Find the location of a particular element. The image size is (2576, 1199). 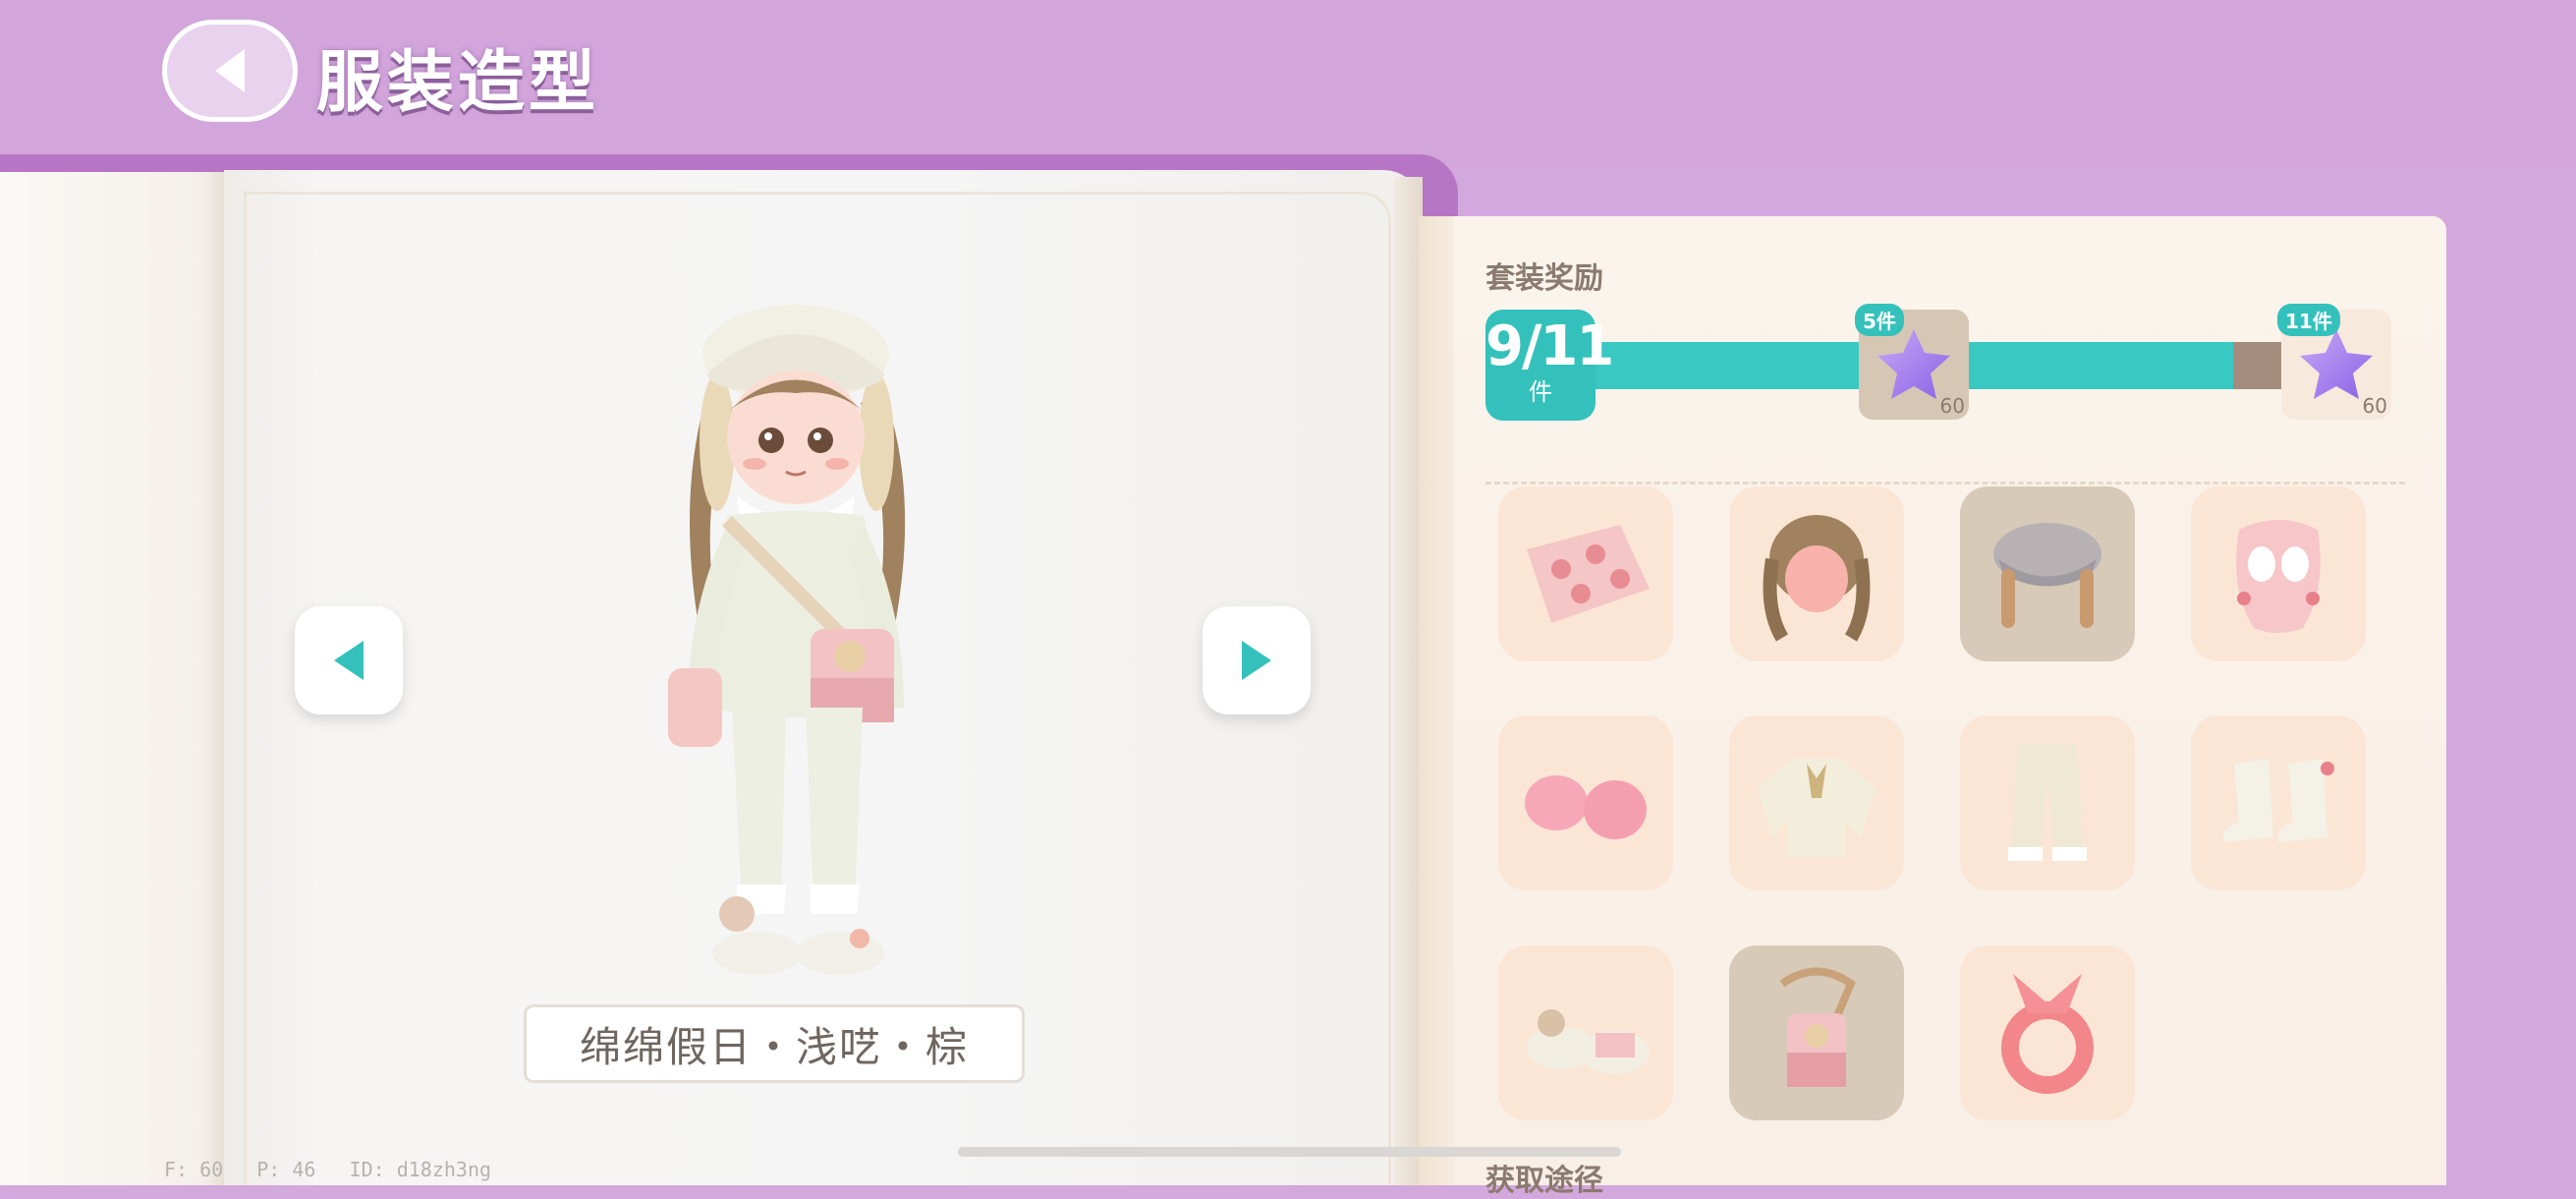

collected-unit: 件 is located at coordinates (1540, 392).